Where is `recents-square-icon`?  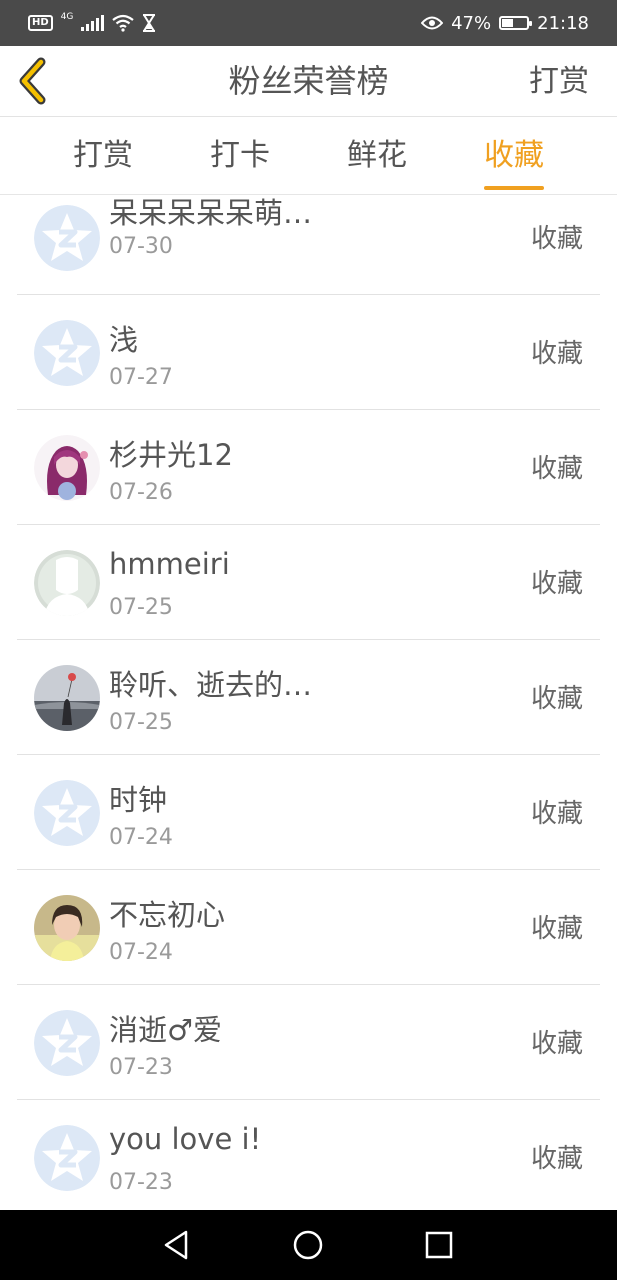
recents-square-icon is located at coordinates (439, 1245).